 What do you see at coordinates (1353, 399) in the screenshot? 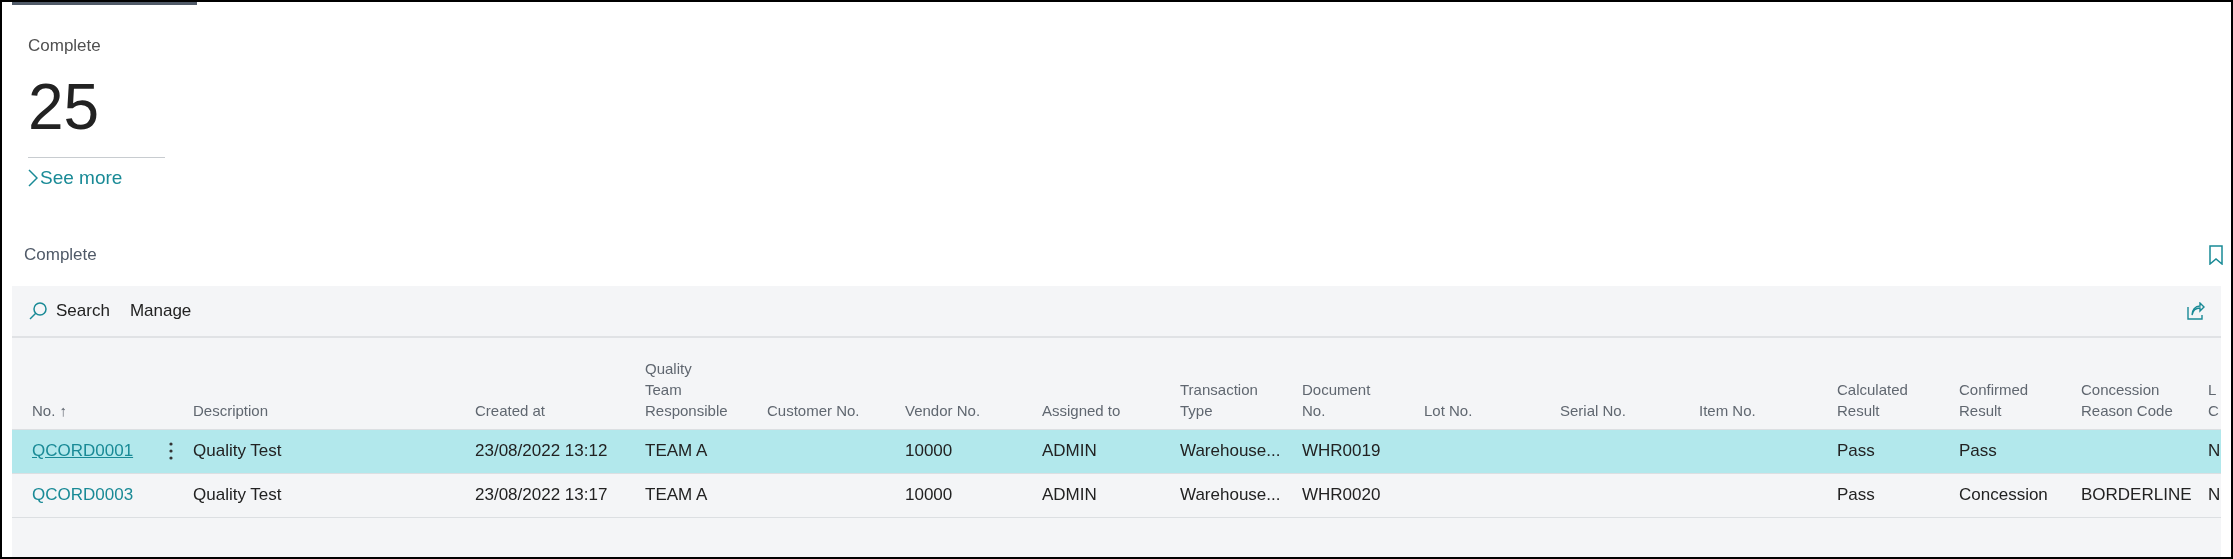
I see `column-header: Document No.` at bounding box center [1353, 399].